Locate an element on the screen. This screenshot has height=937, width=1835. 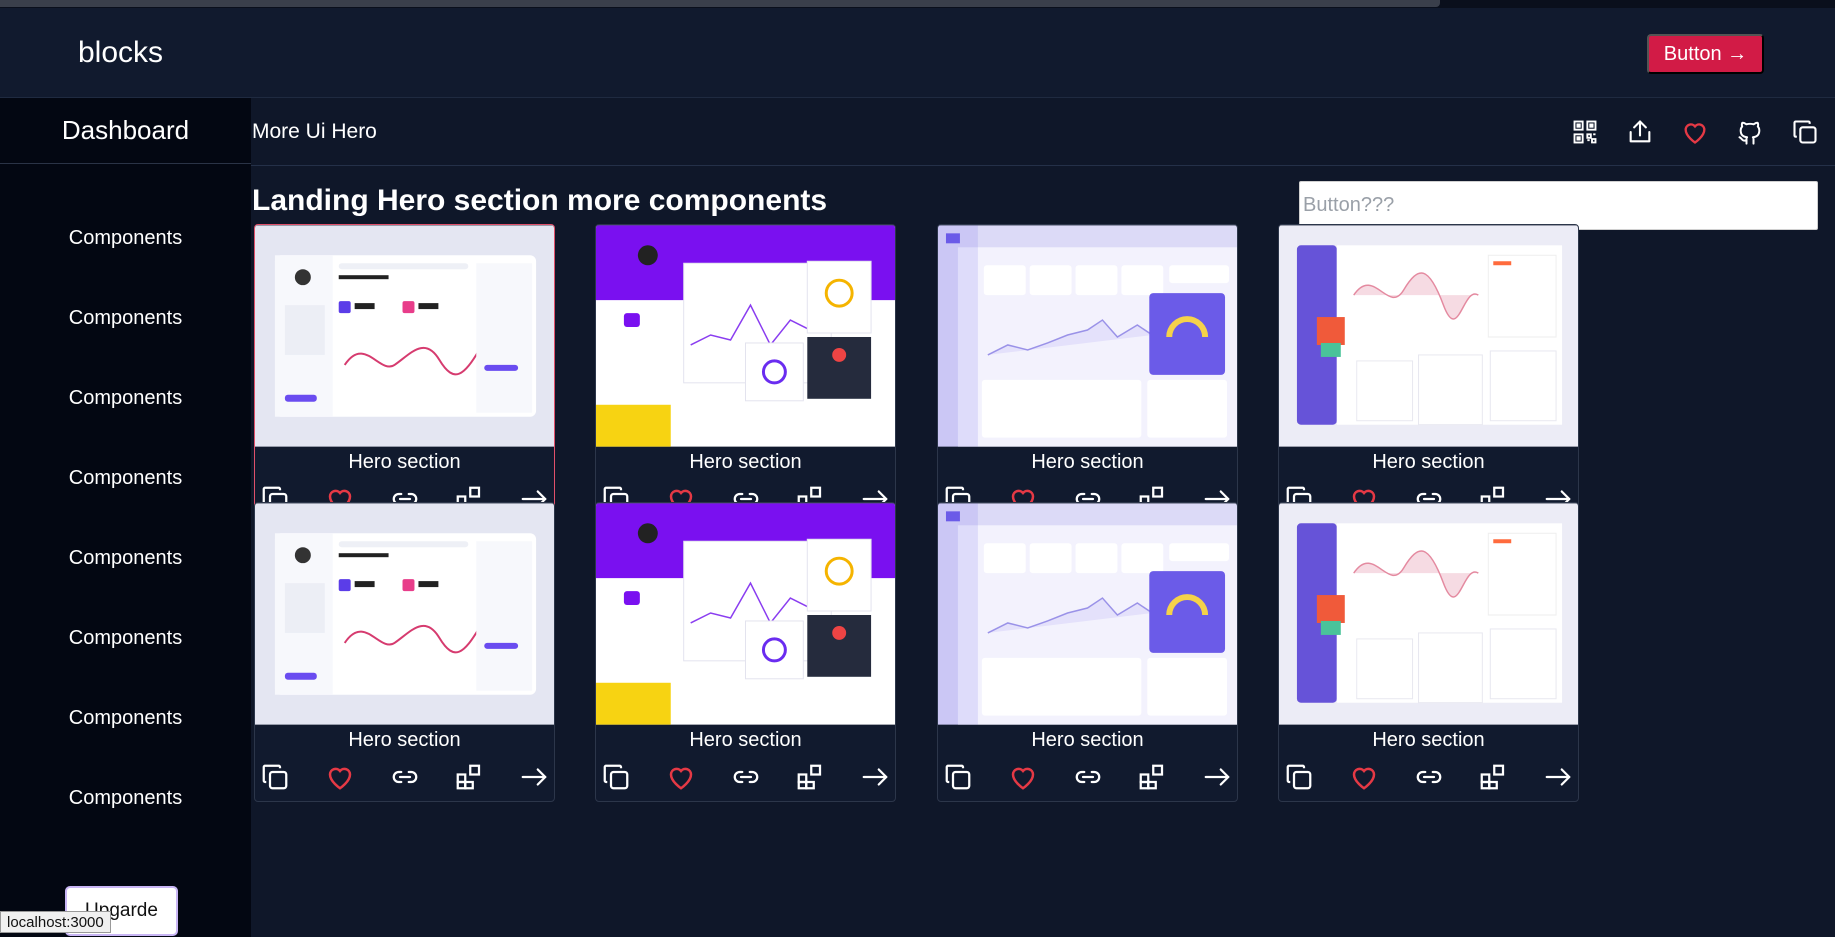
top-header: blocks Button → is located at coordinates (917, 53).